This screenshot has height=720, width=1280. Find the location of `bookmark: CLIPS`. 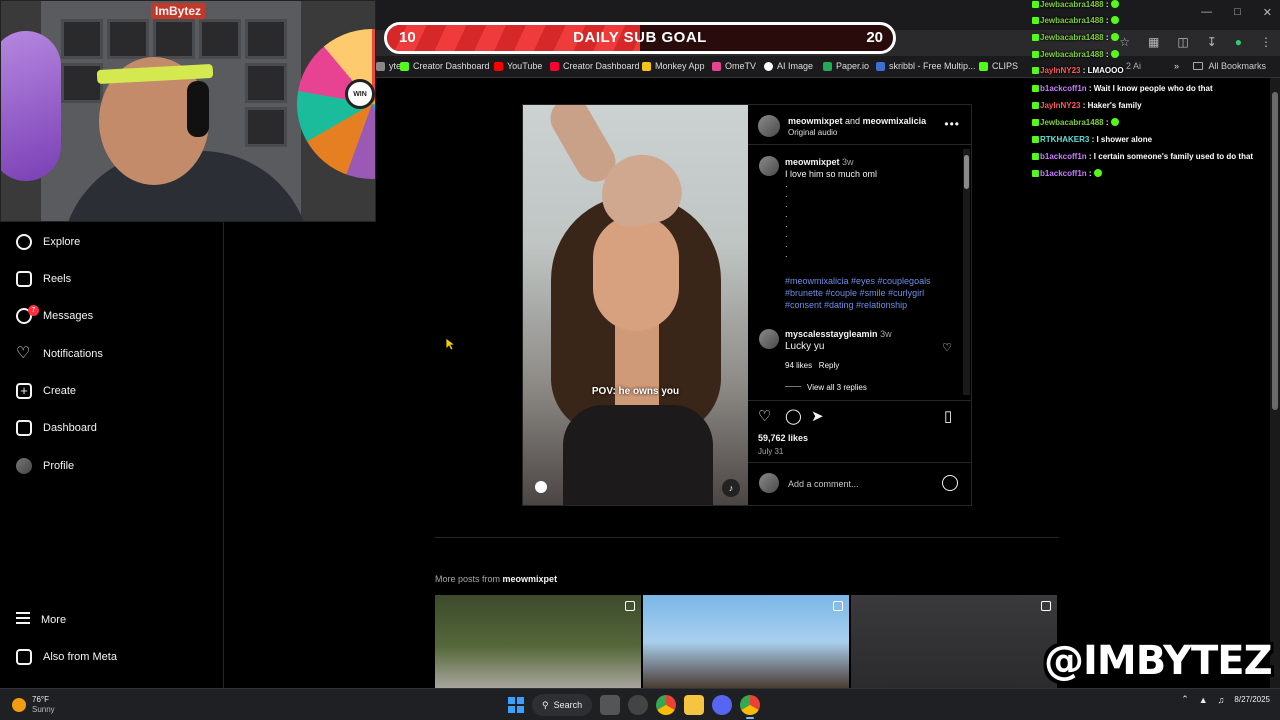

bookmark: CLIPS is located at coordinates (998, 66).